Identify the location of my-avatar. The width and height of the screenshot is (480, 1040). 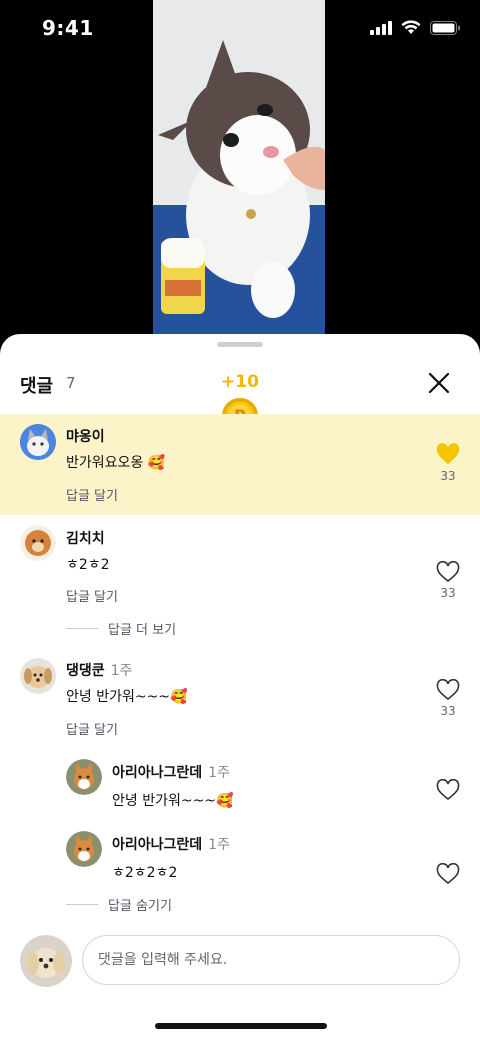
(46, 961).